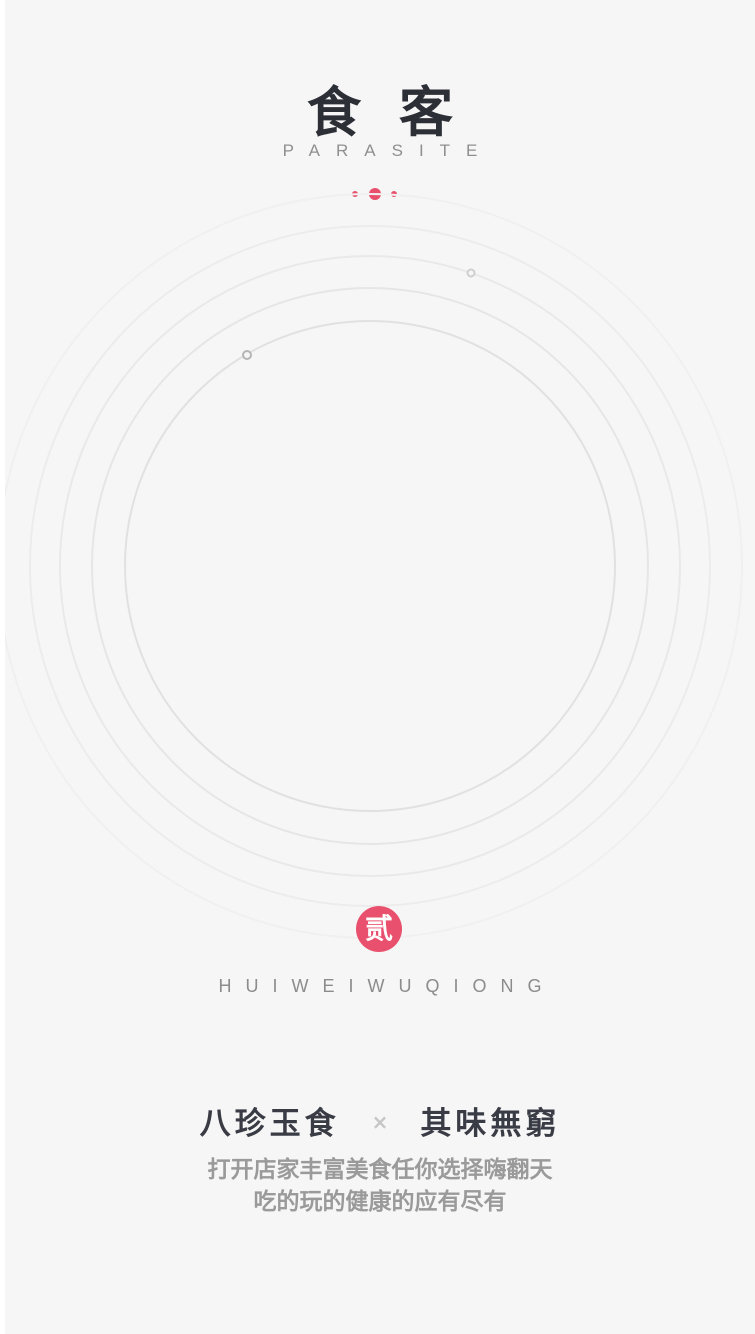 The height and width of the screenshot is (1334, 755). Describe the element at coordinates (380, 1170) in the screenshot. I see `description-line-1: 打开店家丰富美食任你选择嗨翻天` at that location.